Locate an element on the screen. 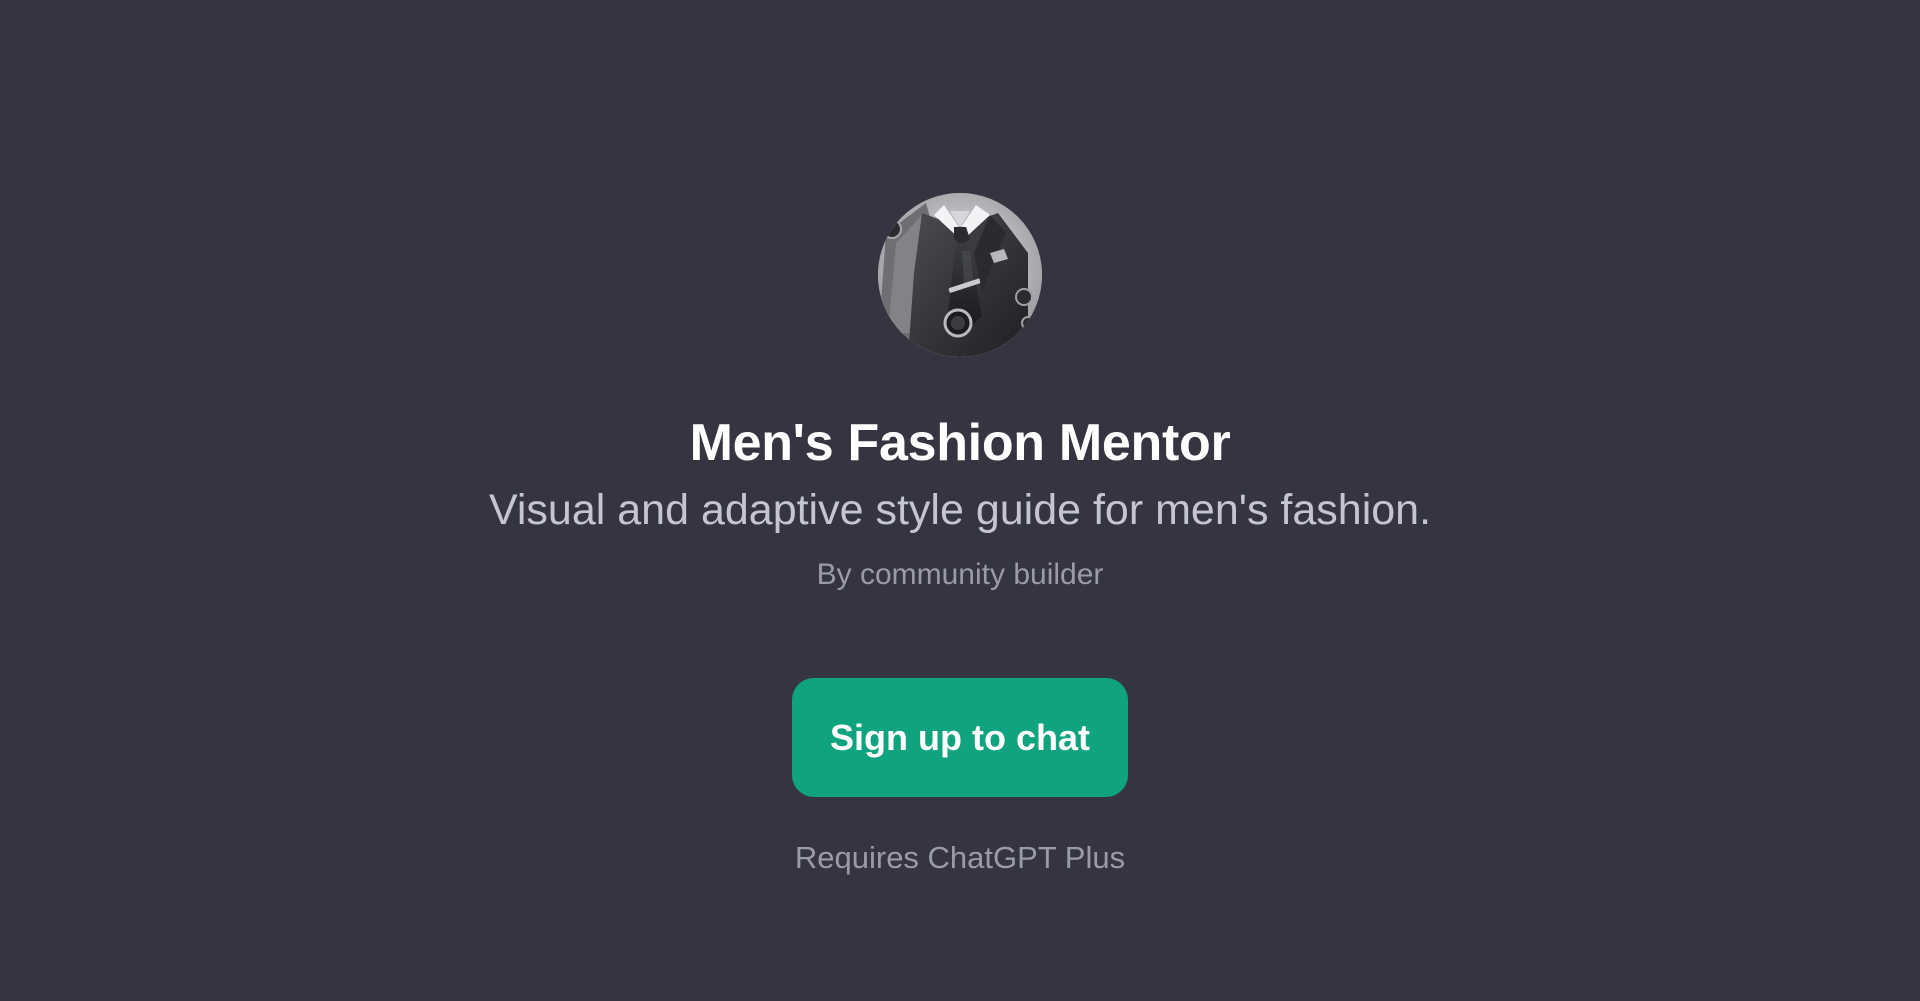  sign-up-to-chat-button: Sign up to chat is located at coordinates (960, 737).